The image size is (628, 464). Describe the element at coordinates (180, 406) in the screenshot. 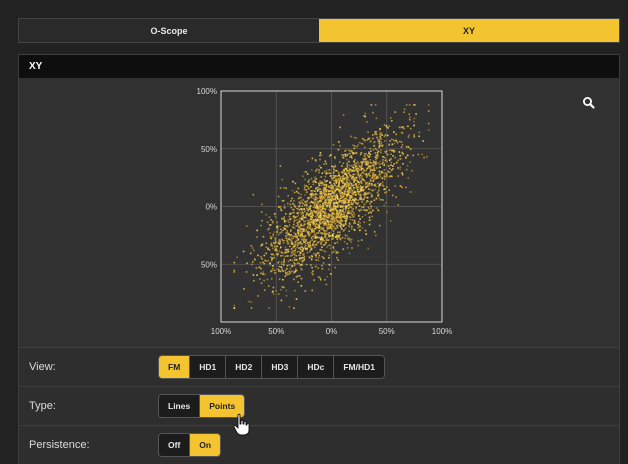

I see `type-lines-button: Lines` at that location.